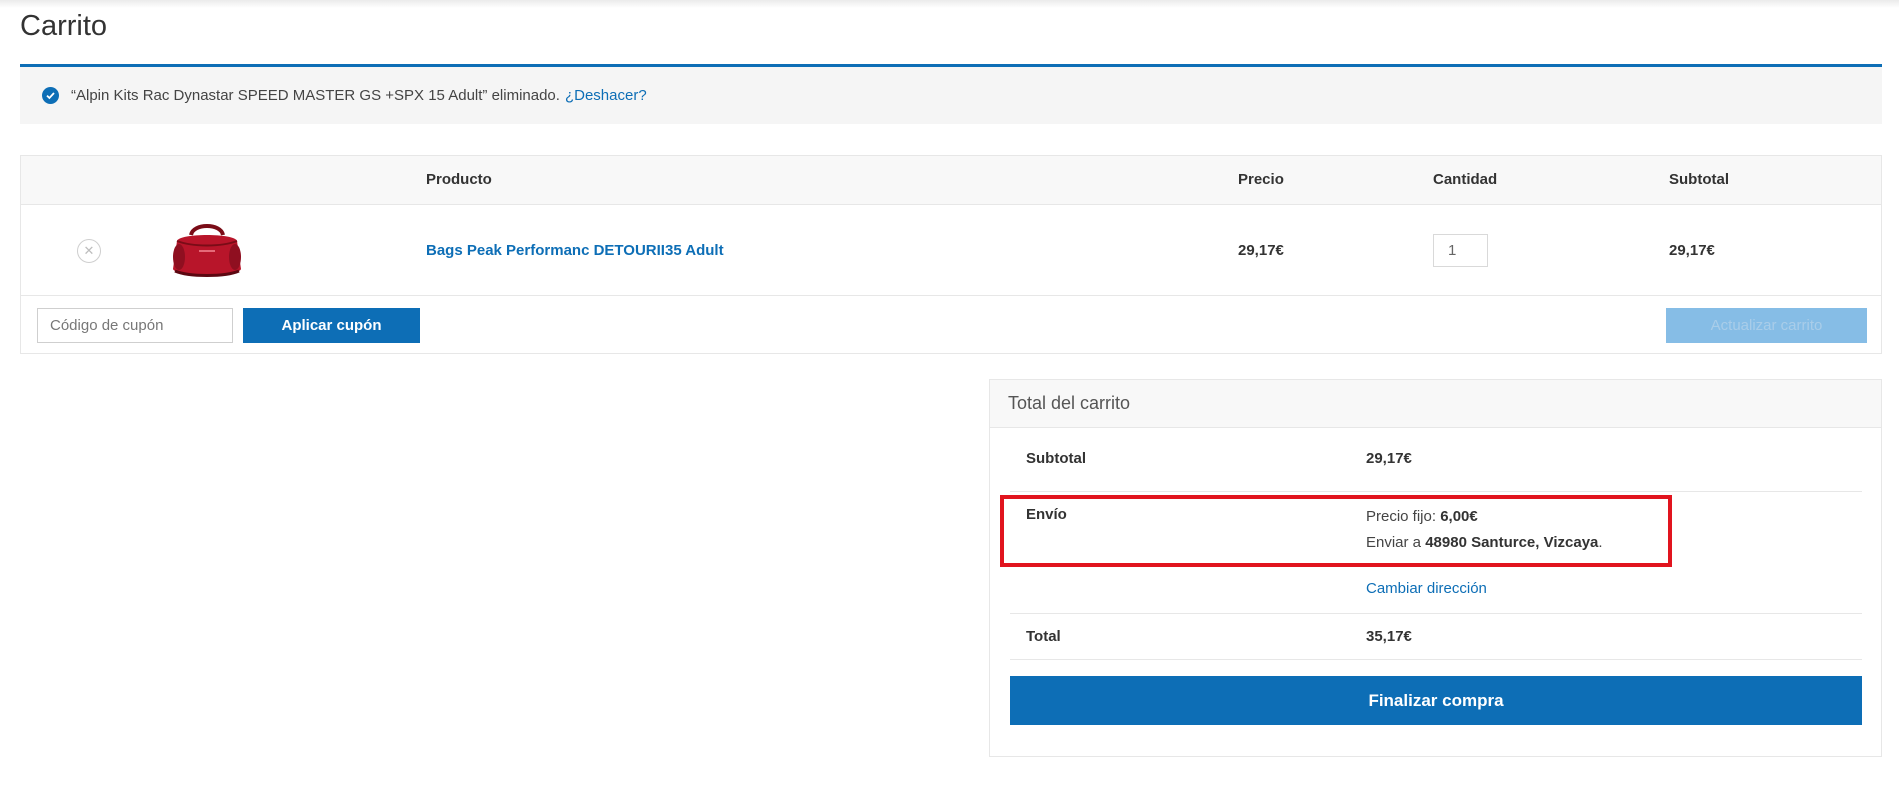 Image resolution: width=1899 pixels, height=802 pixels. Describe the element at coordinates (1460, 250) in the screenshot. I see `quantity-input` at that location.